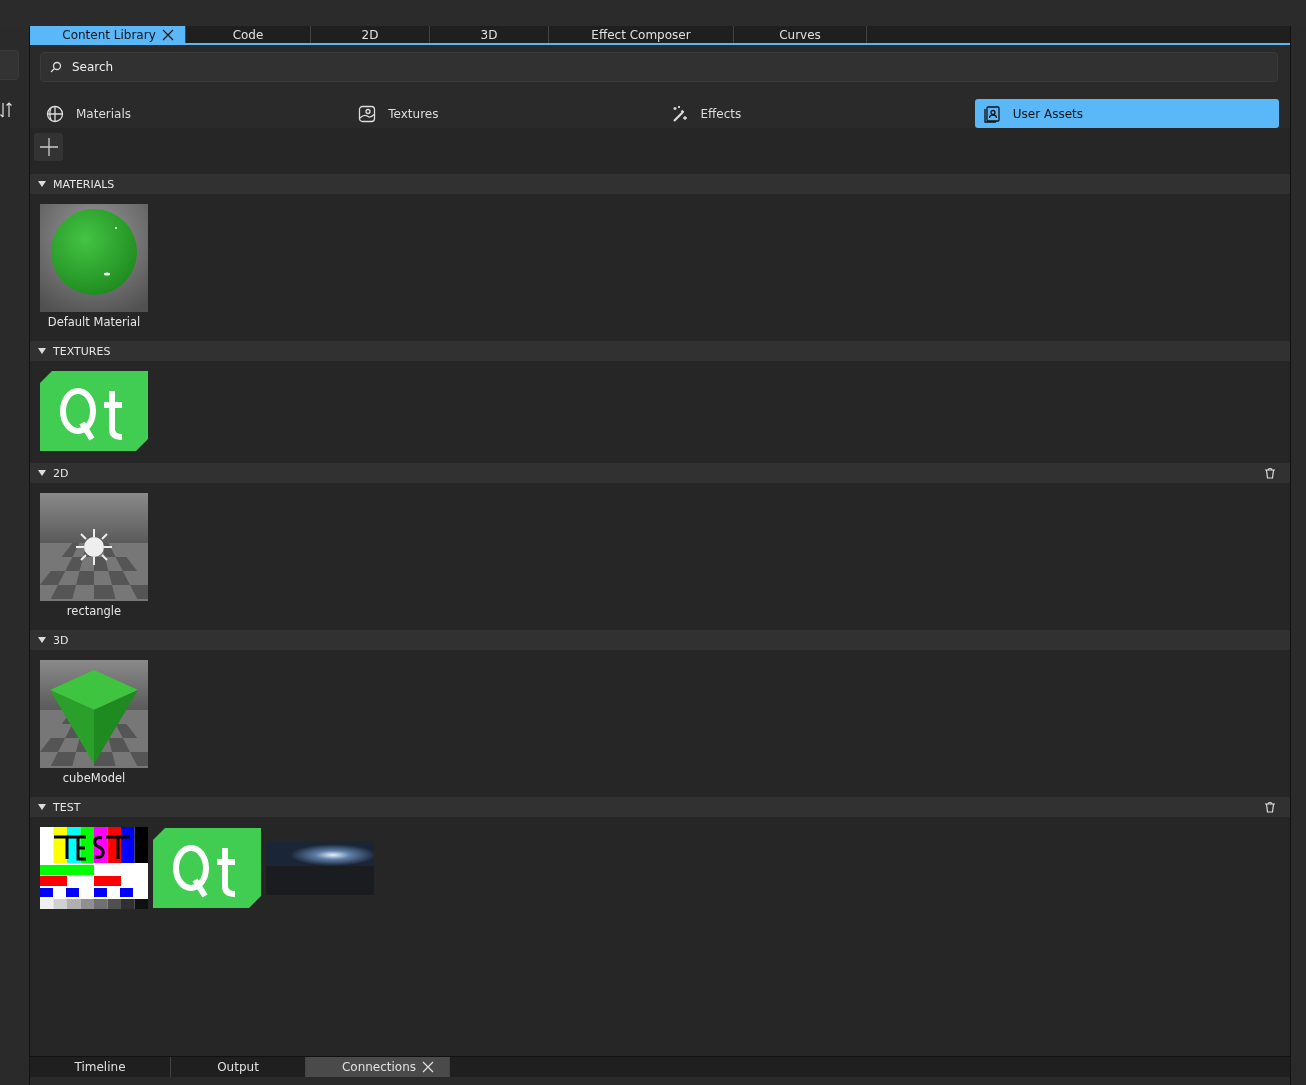 The height and width of the screenshot is (1085, 1306). What do you see at coordinates (190, 113) in the screenshot?
I see `category-tab: Materials` at bounding box center [190, 113].